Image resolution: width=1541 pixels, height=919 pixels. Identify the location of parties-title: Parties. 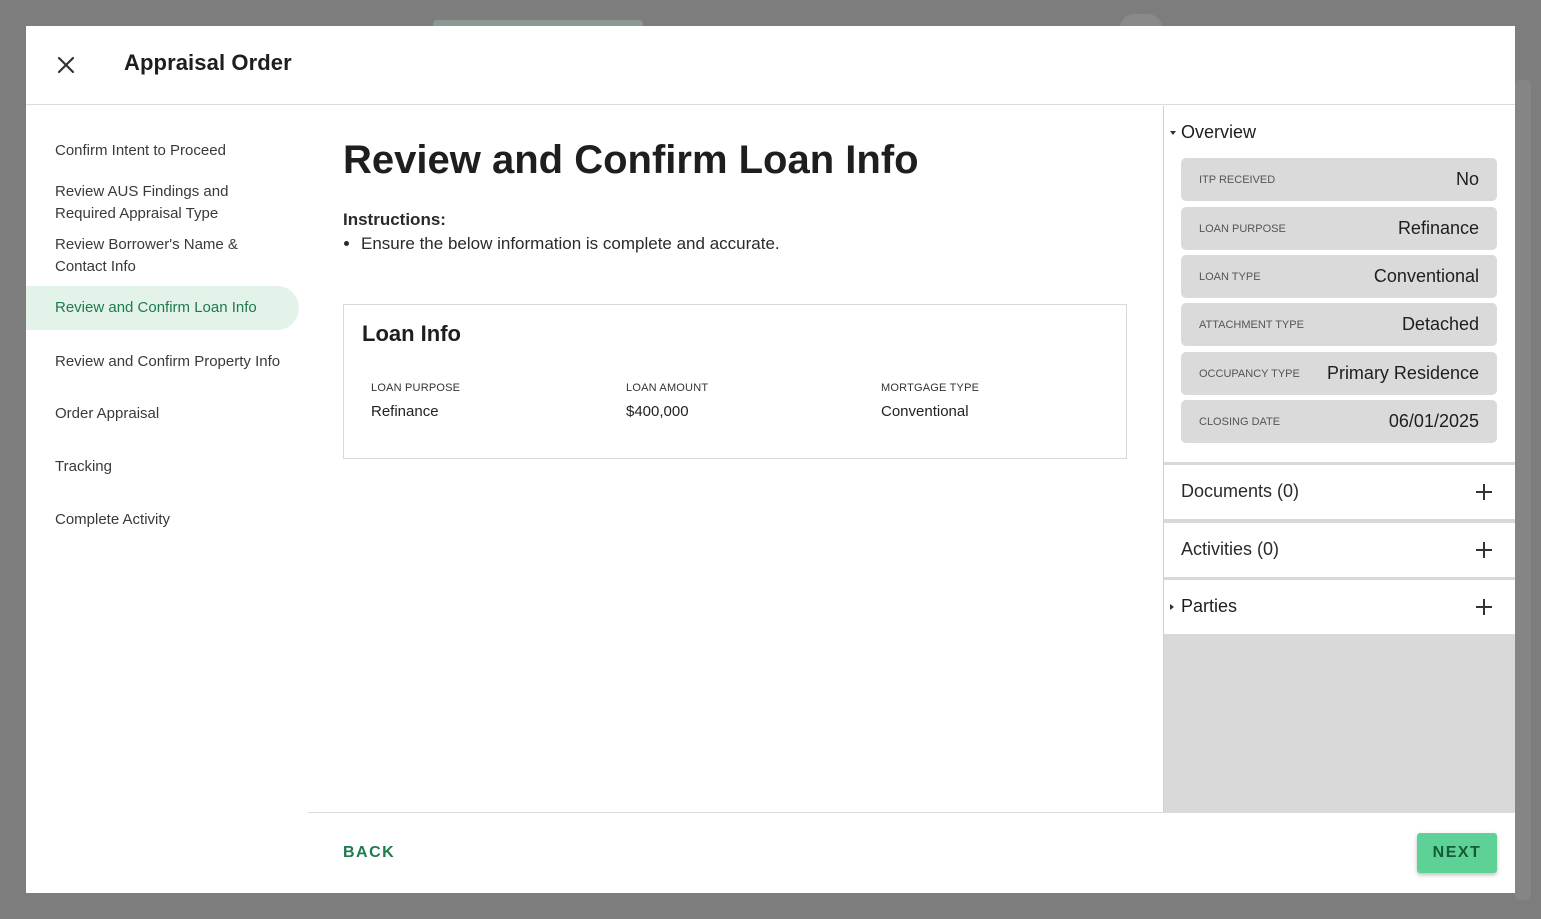
(1209, 606).